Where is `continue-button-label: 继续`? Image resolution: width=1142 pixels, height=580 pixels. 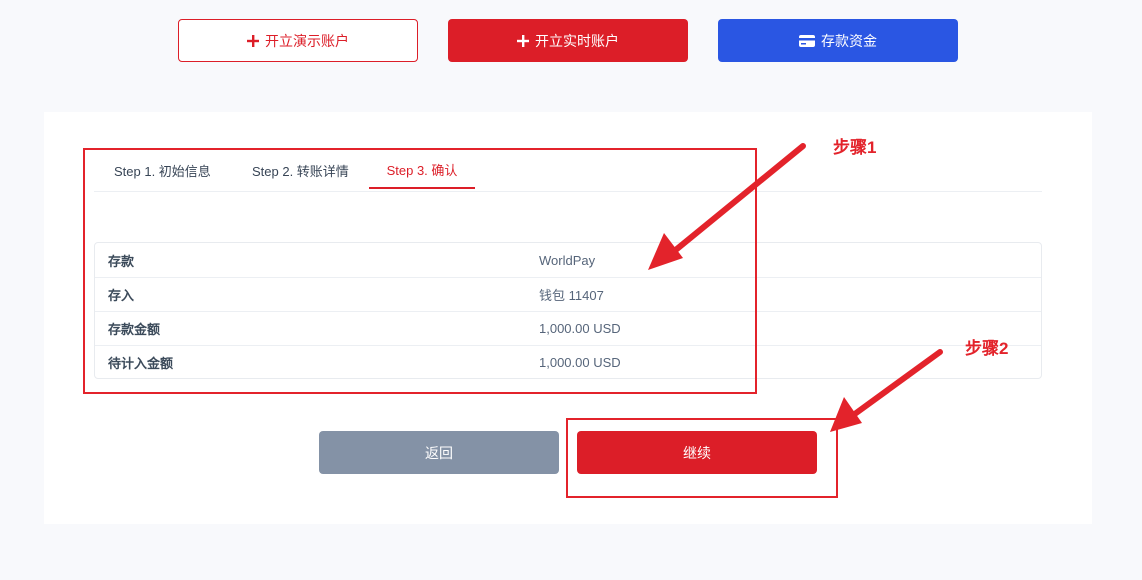 continue-button-label: 继续 is located at coordinates (697, 452).